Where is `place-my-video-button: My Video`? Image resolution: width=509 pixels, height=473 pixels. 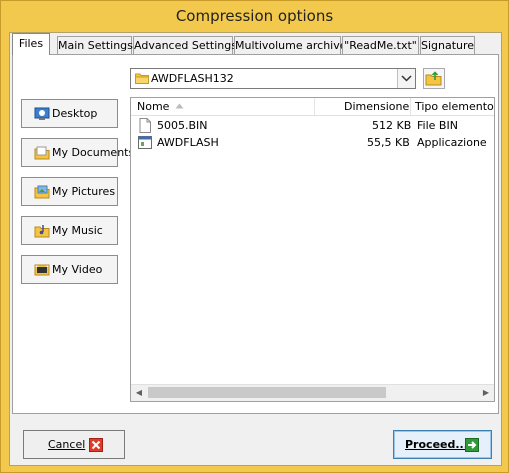 place-my-video-button: My Video is located at coordinates (69, 269).